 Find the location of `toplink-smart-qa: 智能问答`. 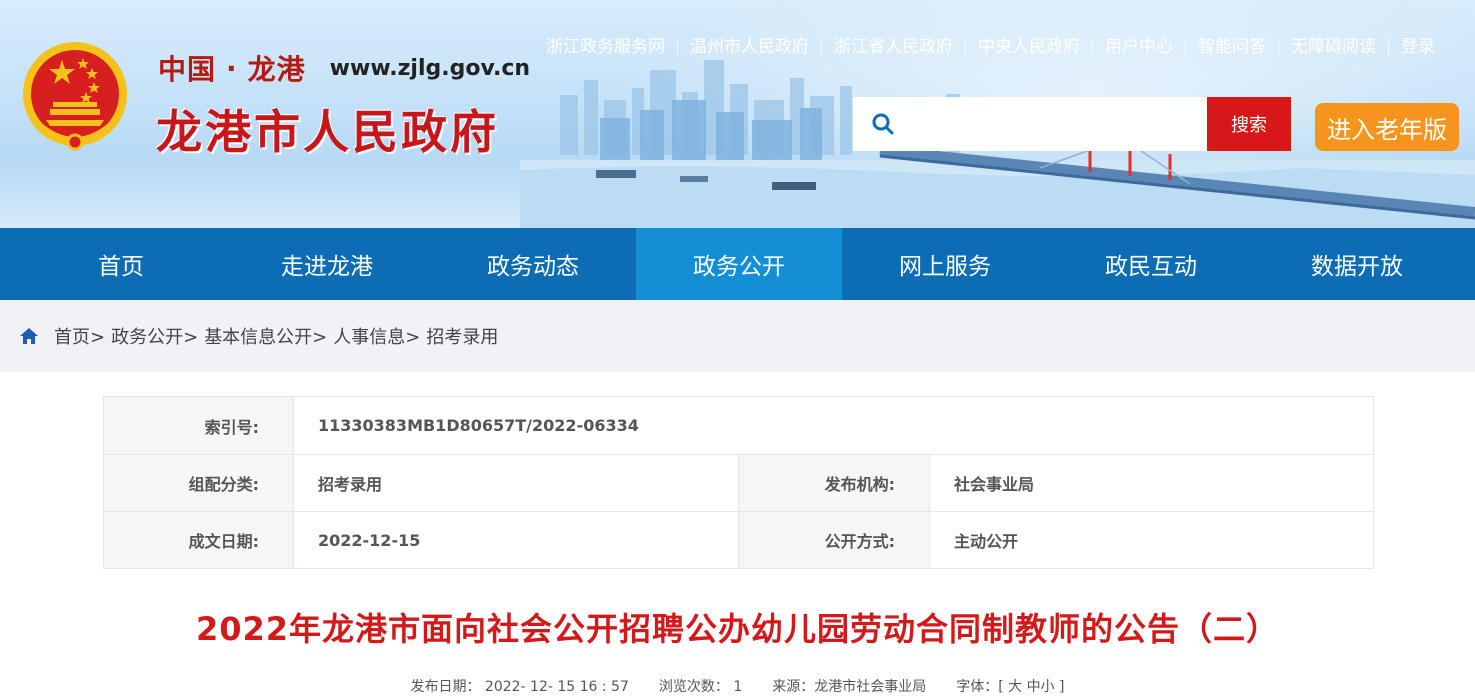

toplink-smart-qa: 智能问答 is located at coordinates (1231, 47).